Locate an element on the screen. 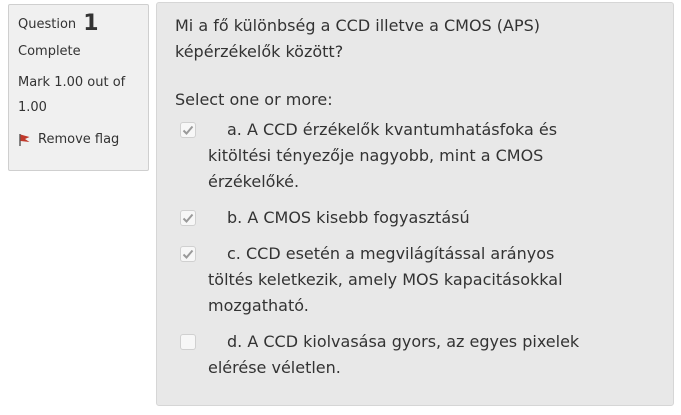 The image size is (681, 415). flag-icon is located at coordinates (24, 139).